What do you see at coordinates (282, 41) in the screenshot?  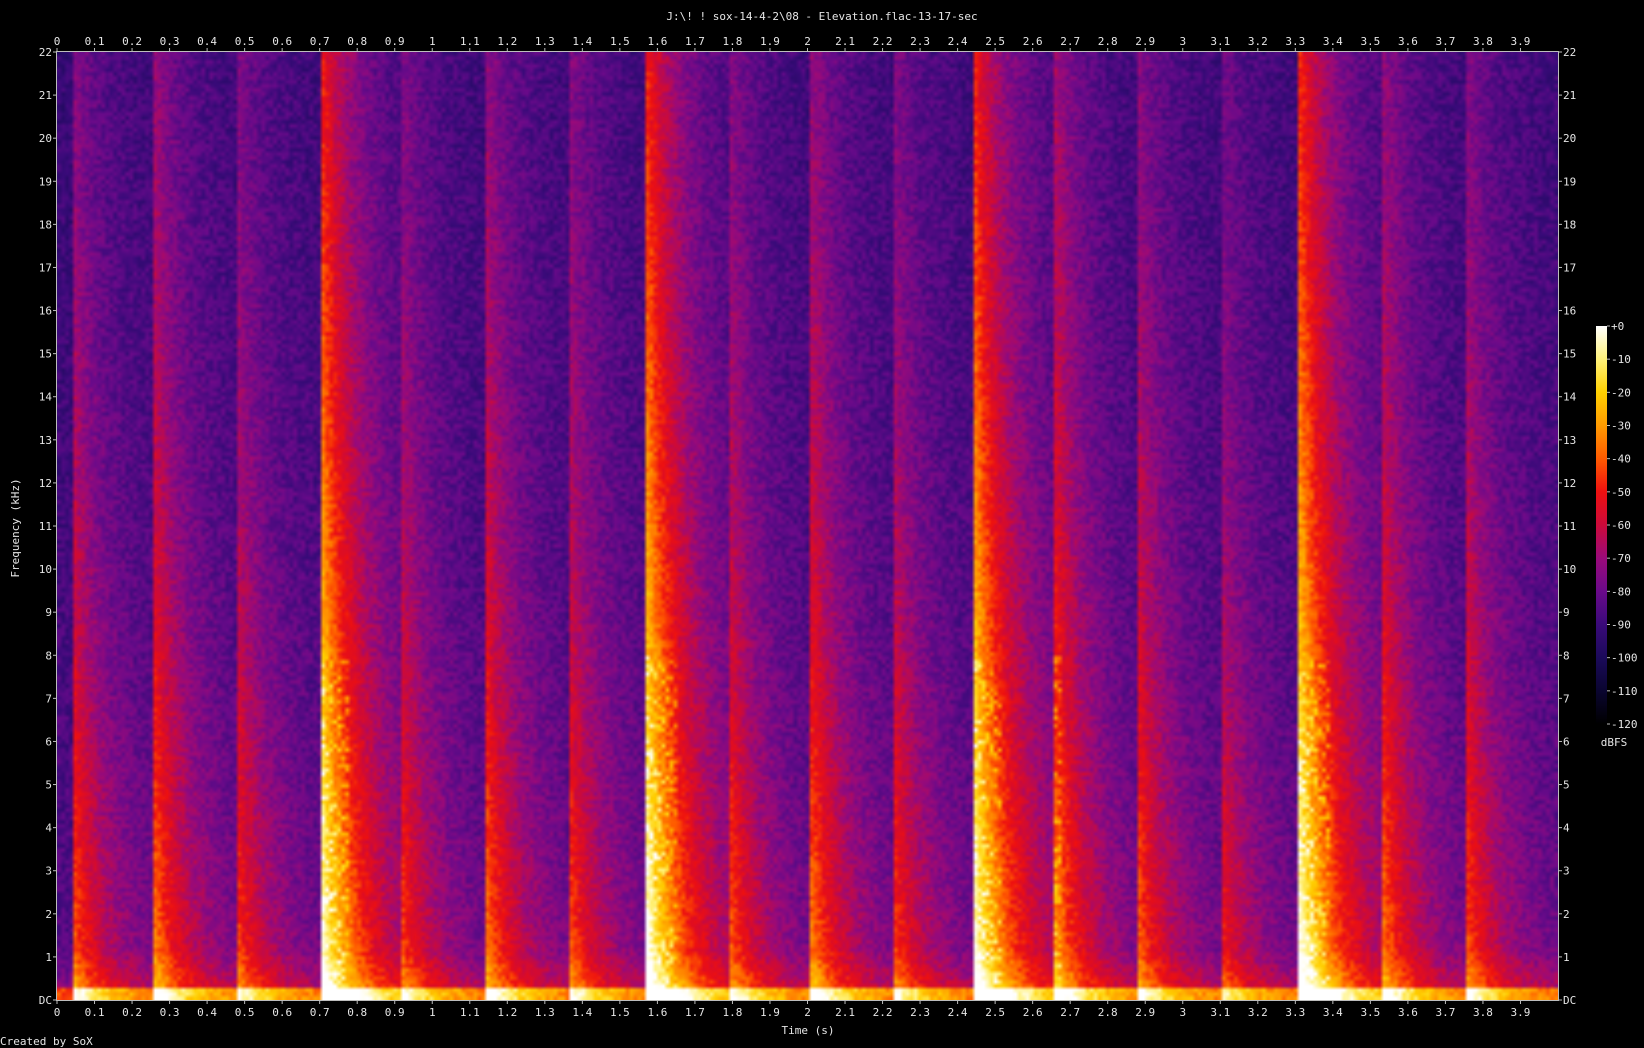 I see `x-tick-label-top: 0.6` at bounding box center [282, 41].